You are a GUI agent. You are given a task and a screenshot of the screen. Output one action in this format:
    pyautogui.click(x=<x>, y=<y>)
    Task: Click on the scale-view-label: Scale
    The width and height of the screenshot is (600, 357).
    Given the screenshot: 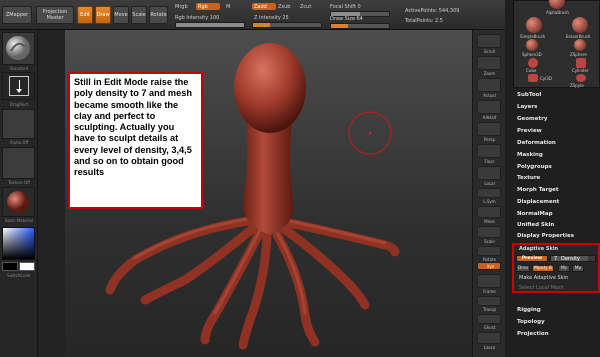 What is the action you would take?
    pyautogui.click(x=489, y=241)
    